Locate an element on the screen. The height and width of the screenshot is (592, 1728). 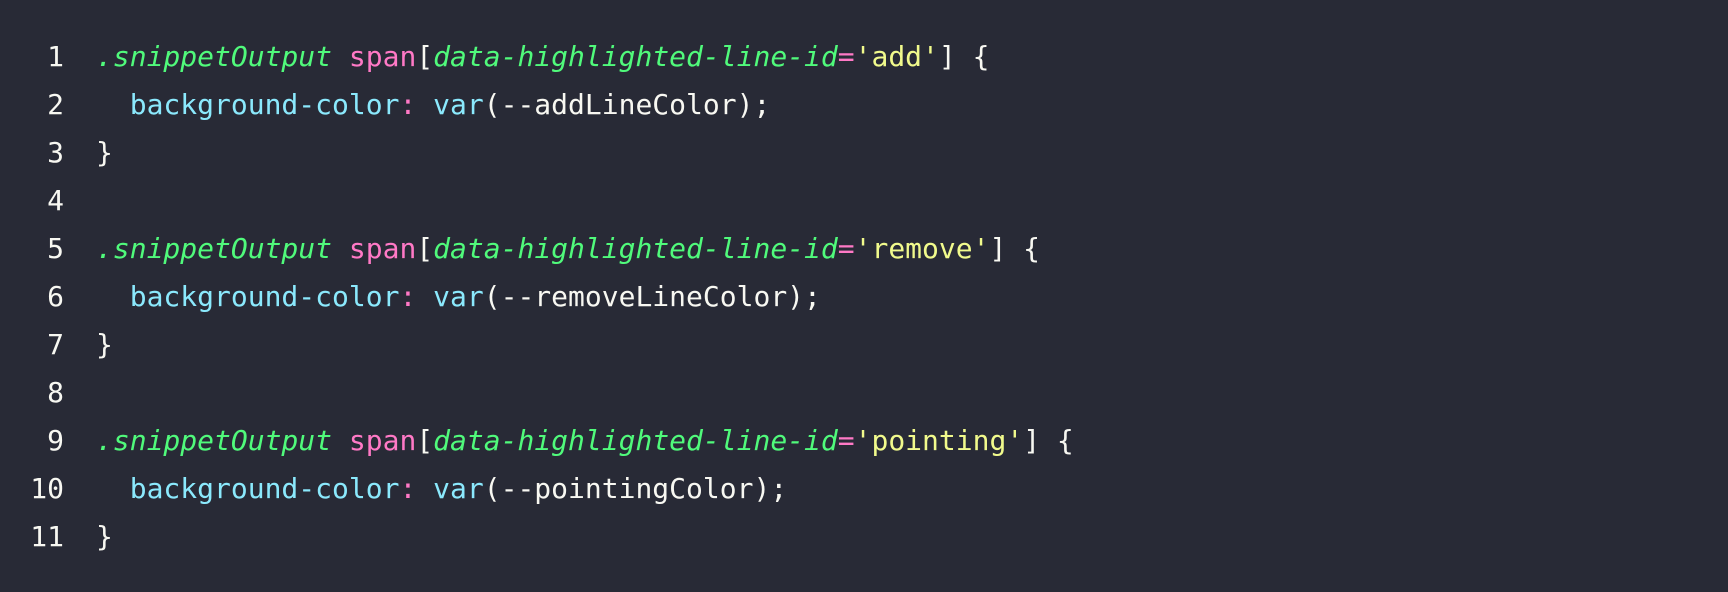
line-content: background-color: var(--pointingColor); is located at coordinates (912, 488).